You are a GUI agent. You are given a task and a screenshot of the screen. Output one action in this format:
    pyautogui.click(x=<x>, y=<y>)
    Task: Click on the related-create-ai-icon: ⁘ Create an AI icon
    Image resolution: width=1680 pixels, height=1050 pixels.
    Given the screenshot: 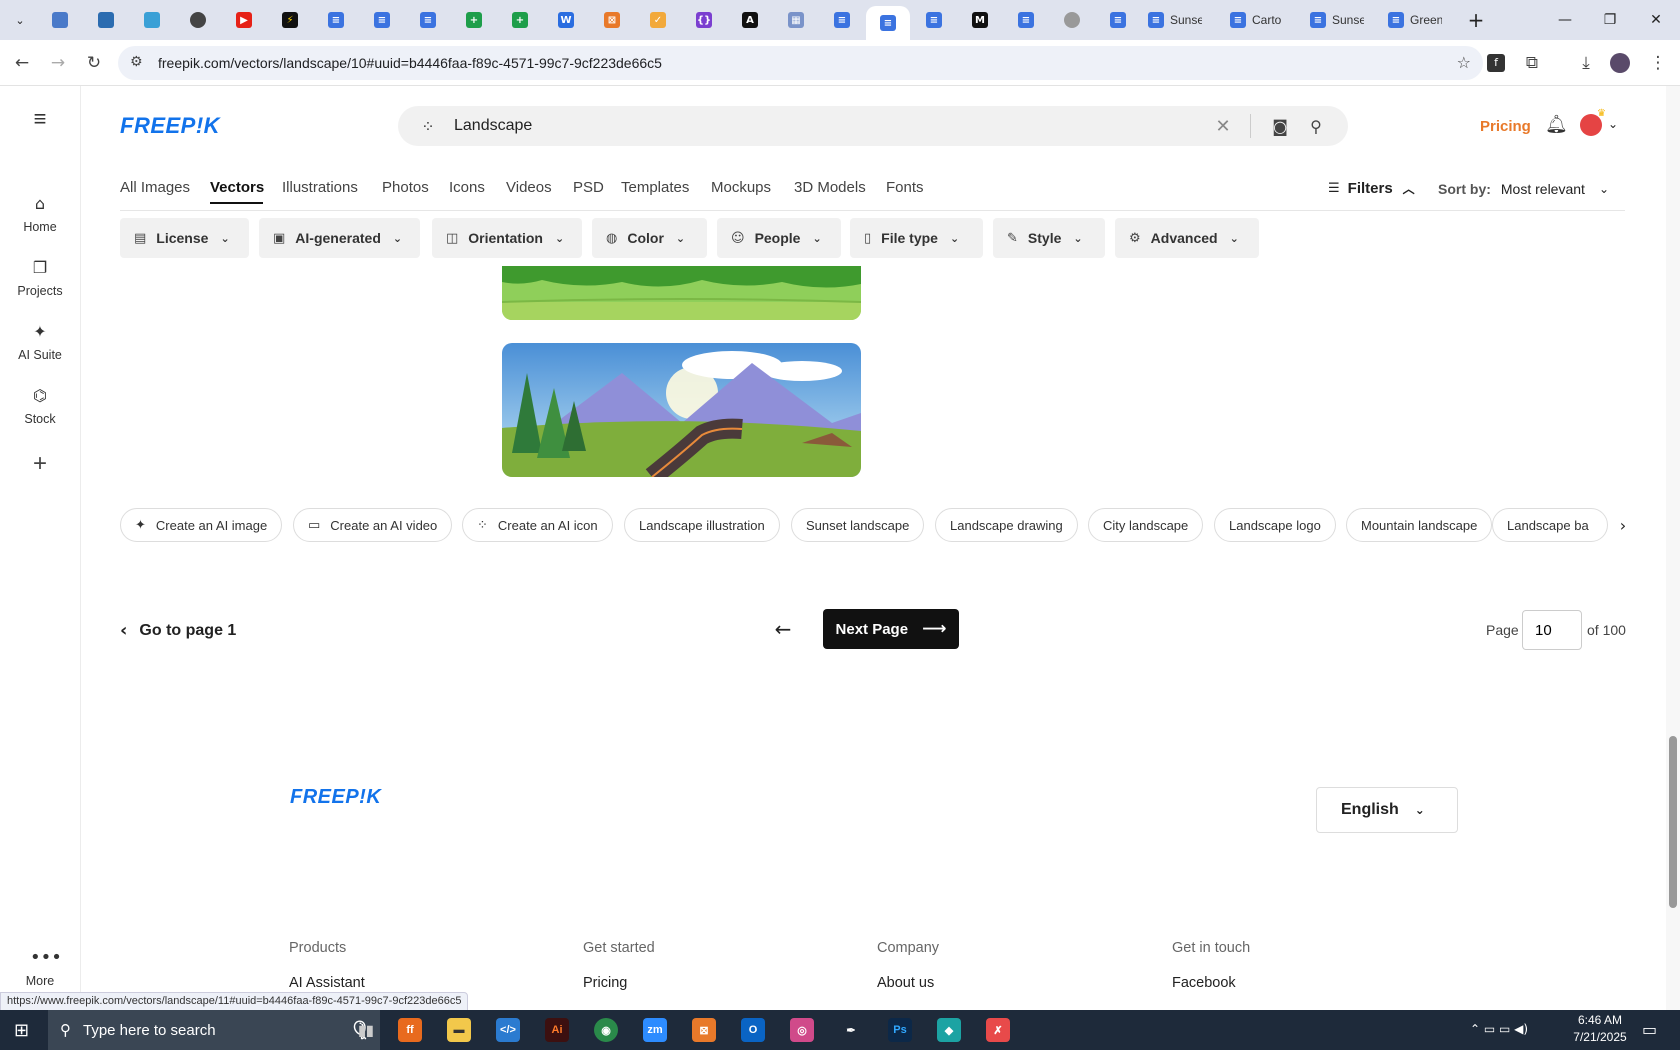 What is the action you would take?
    pyautogui.click(x=537, y=525)
    